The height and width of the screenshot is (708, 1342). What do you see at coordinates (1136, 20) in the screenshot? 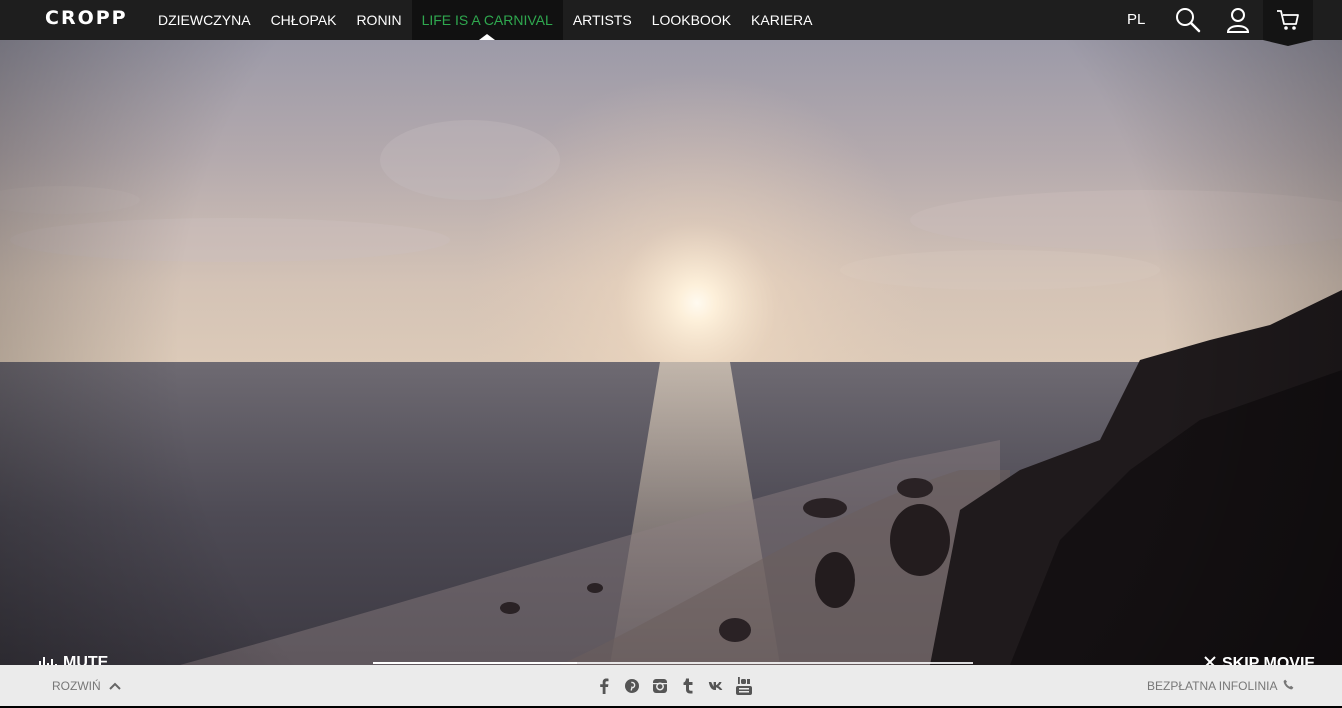
I see `language-selector: PL` at bounding box center [1136, 20].